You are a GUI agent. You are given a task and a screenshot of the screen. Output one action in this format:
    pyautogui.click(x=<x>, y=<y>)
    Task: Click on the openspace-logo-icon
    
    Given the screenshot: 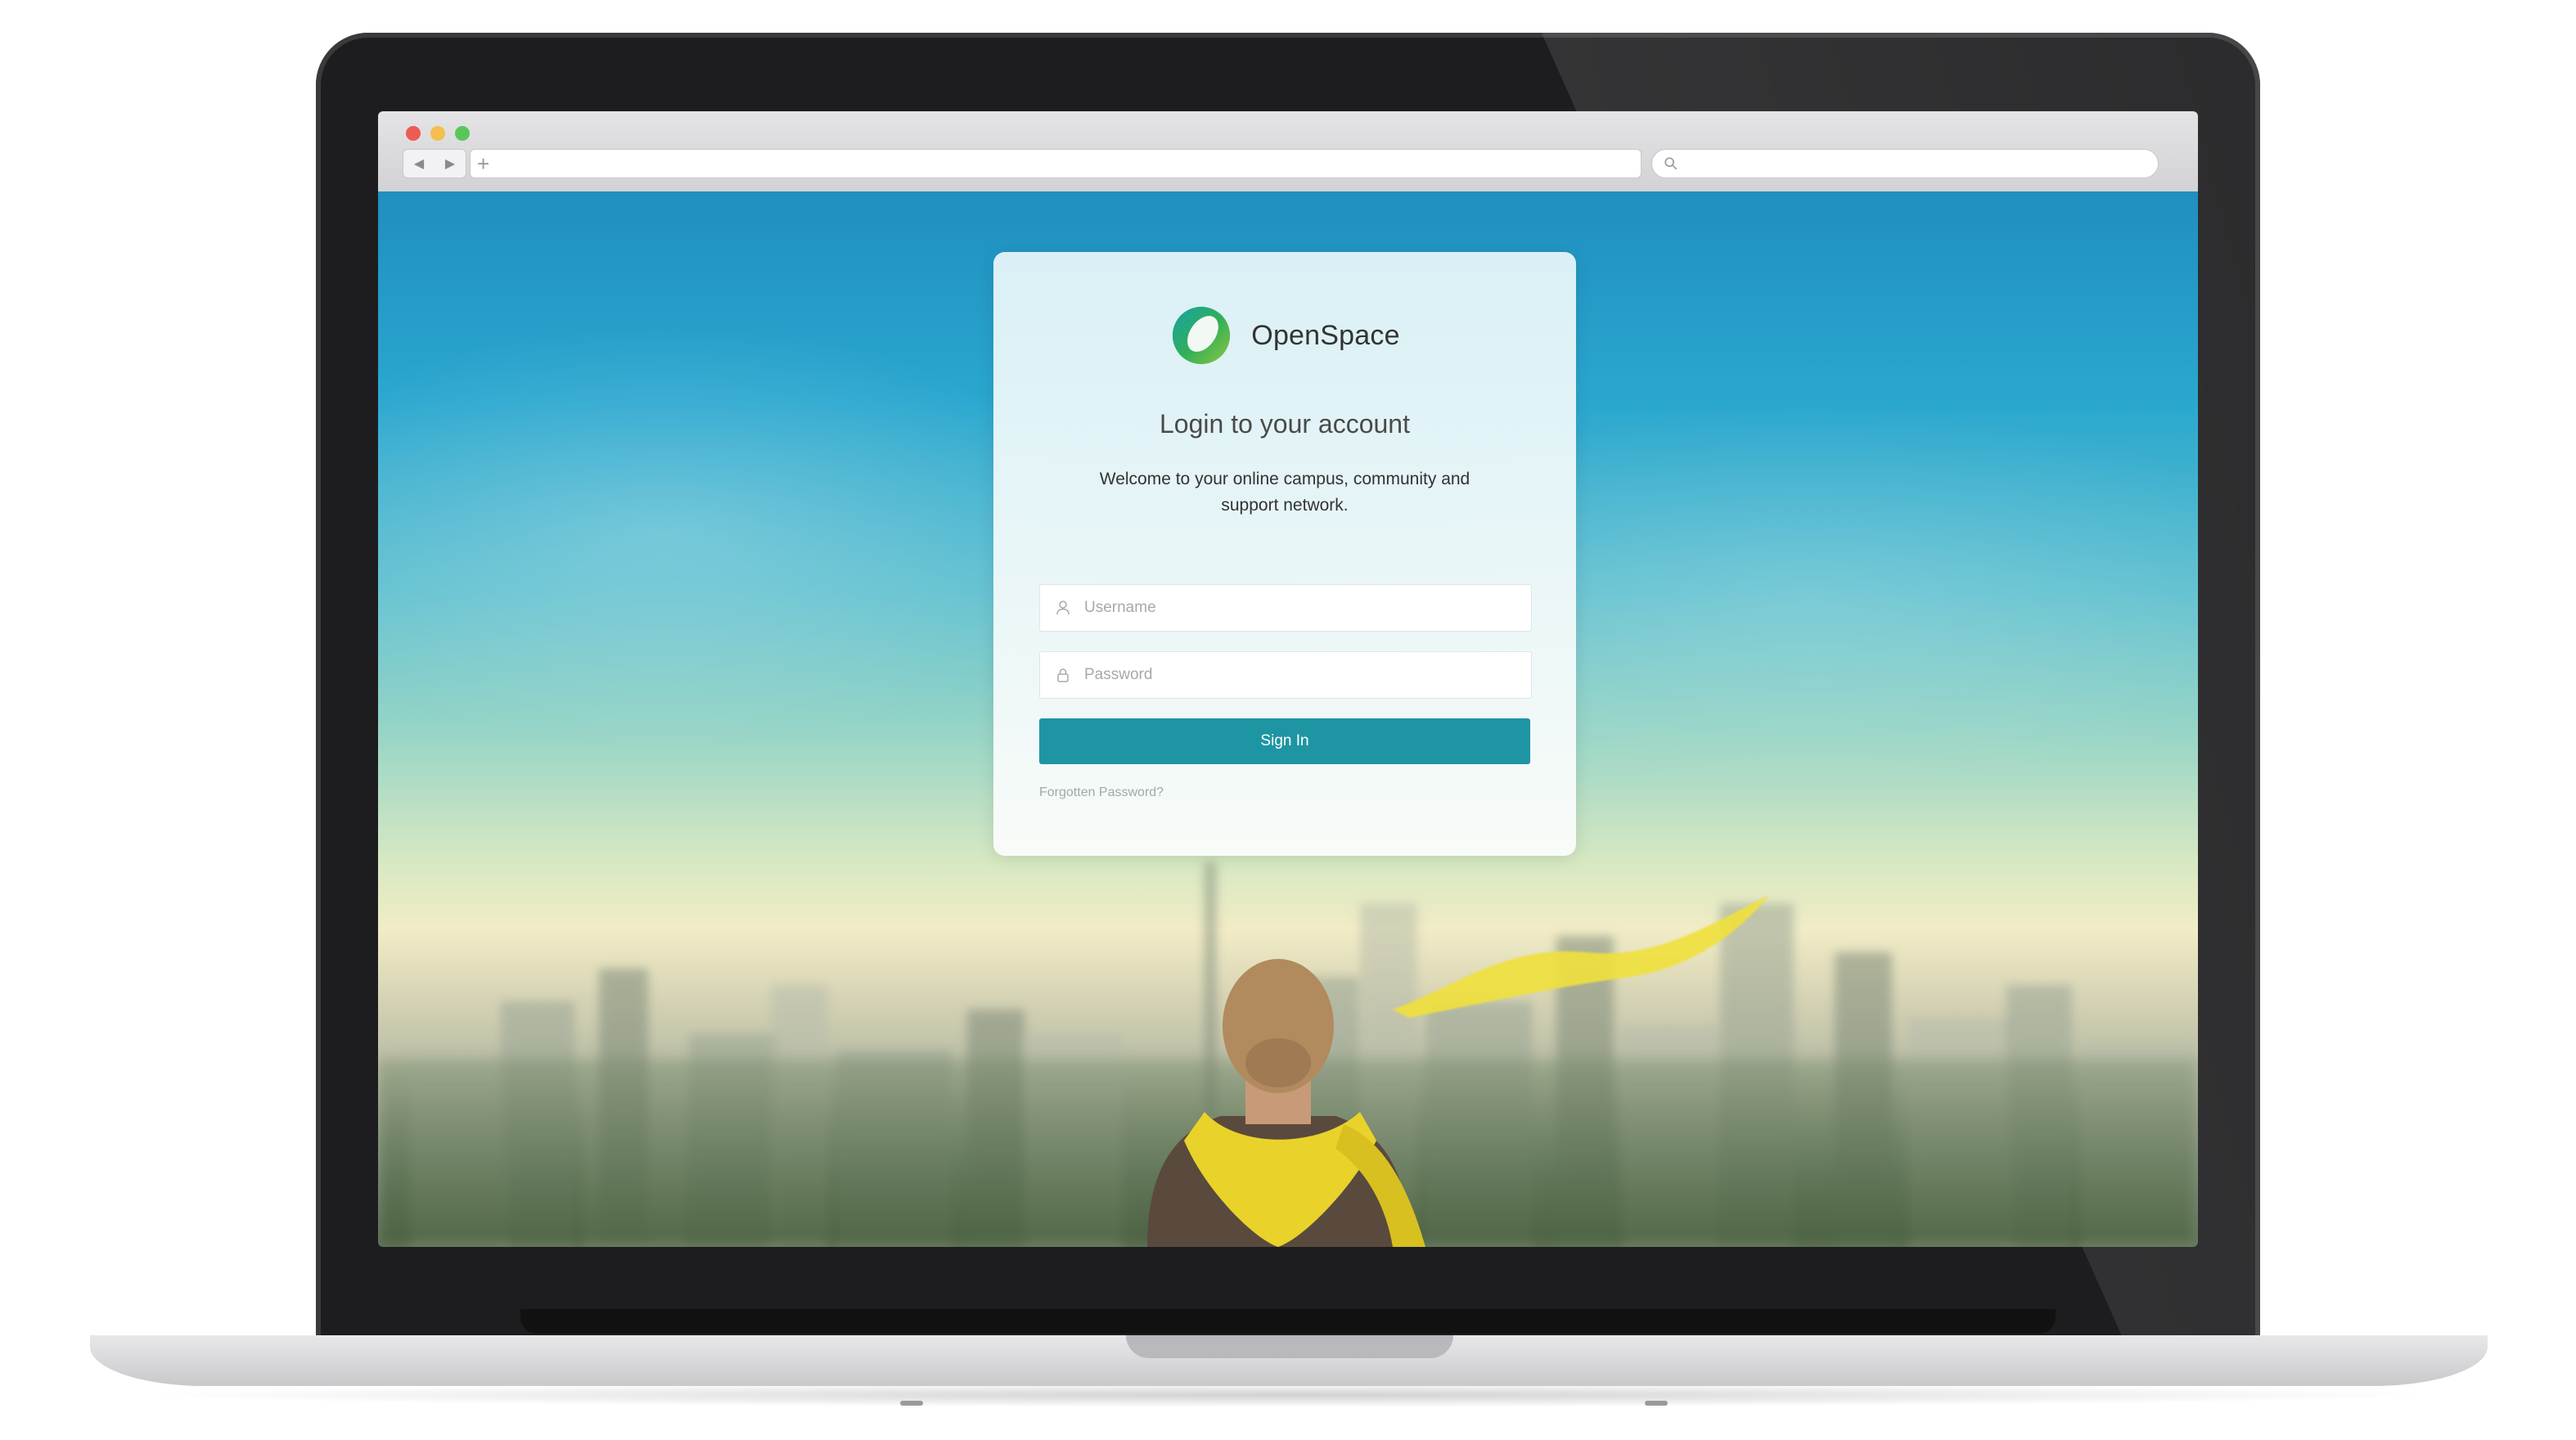 What is the action you would take?
    pyautogui.click(x=1202, y=336)
    